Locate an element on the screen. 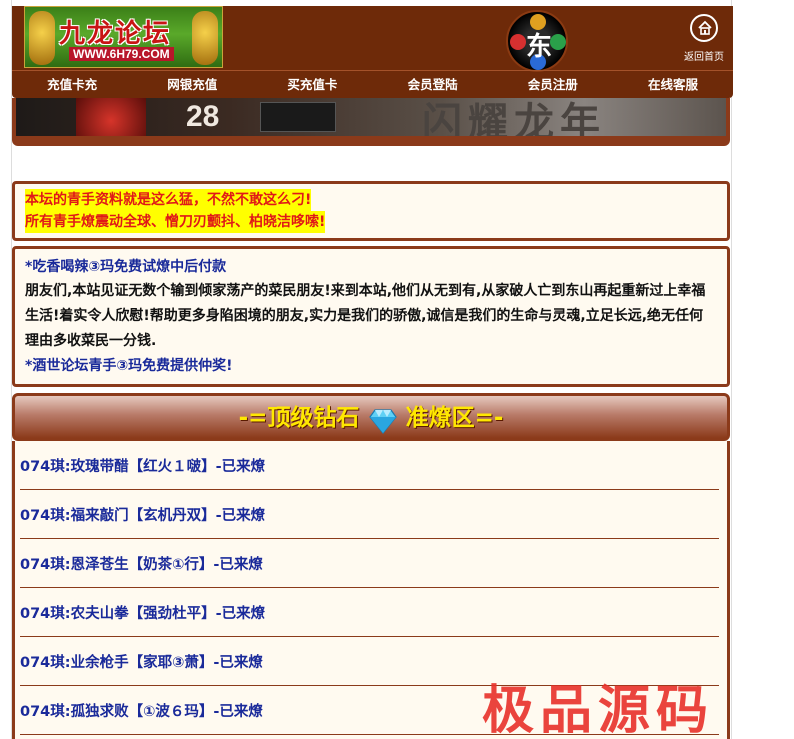 Image resolution: width=794 pixels, height=739 pixels. zone-title-bar: -=顶级钻石 准燎区=- is located at coordinates (371, 417).